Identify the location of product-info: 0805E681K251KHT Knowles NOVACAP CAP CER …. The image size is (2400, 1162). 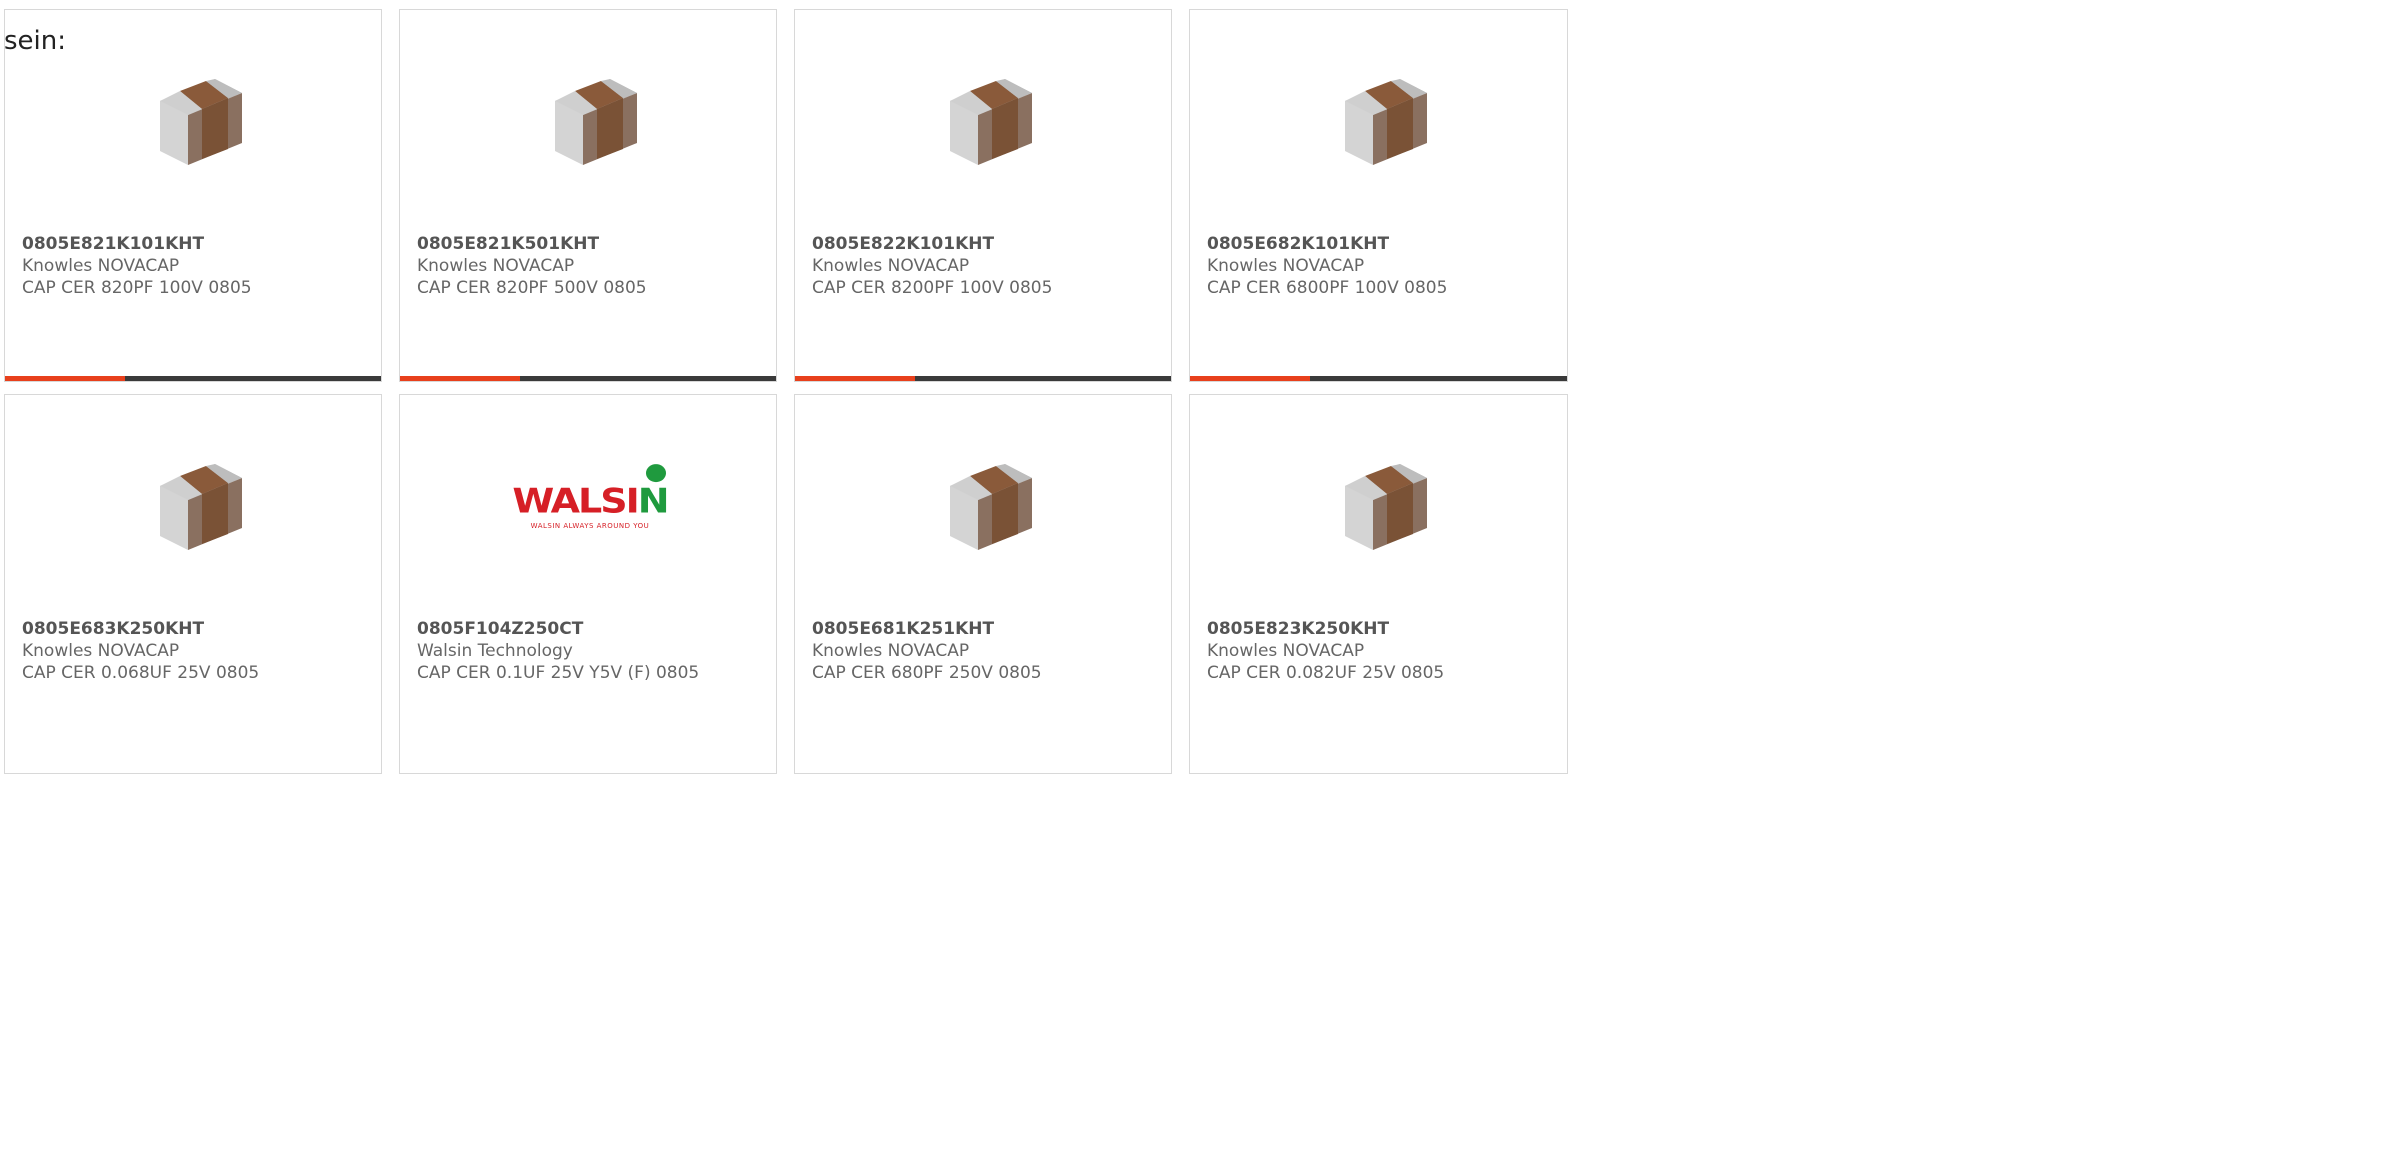
(927, 651).